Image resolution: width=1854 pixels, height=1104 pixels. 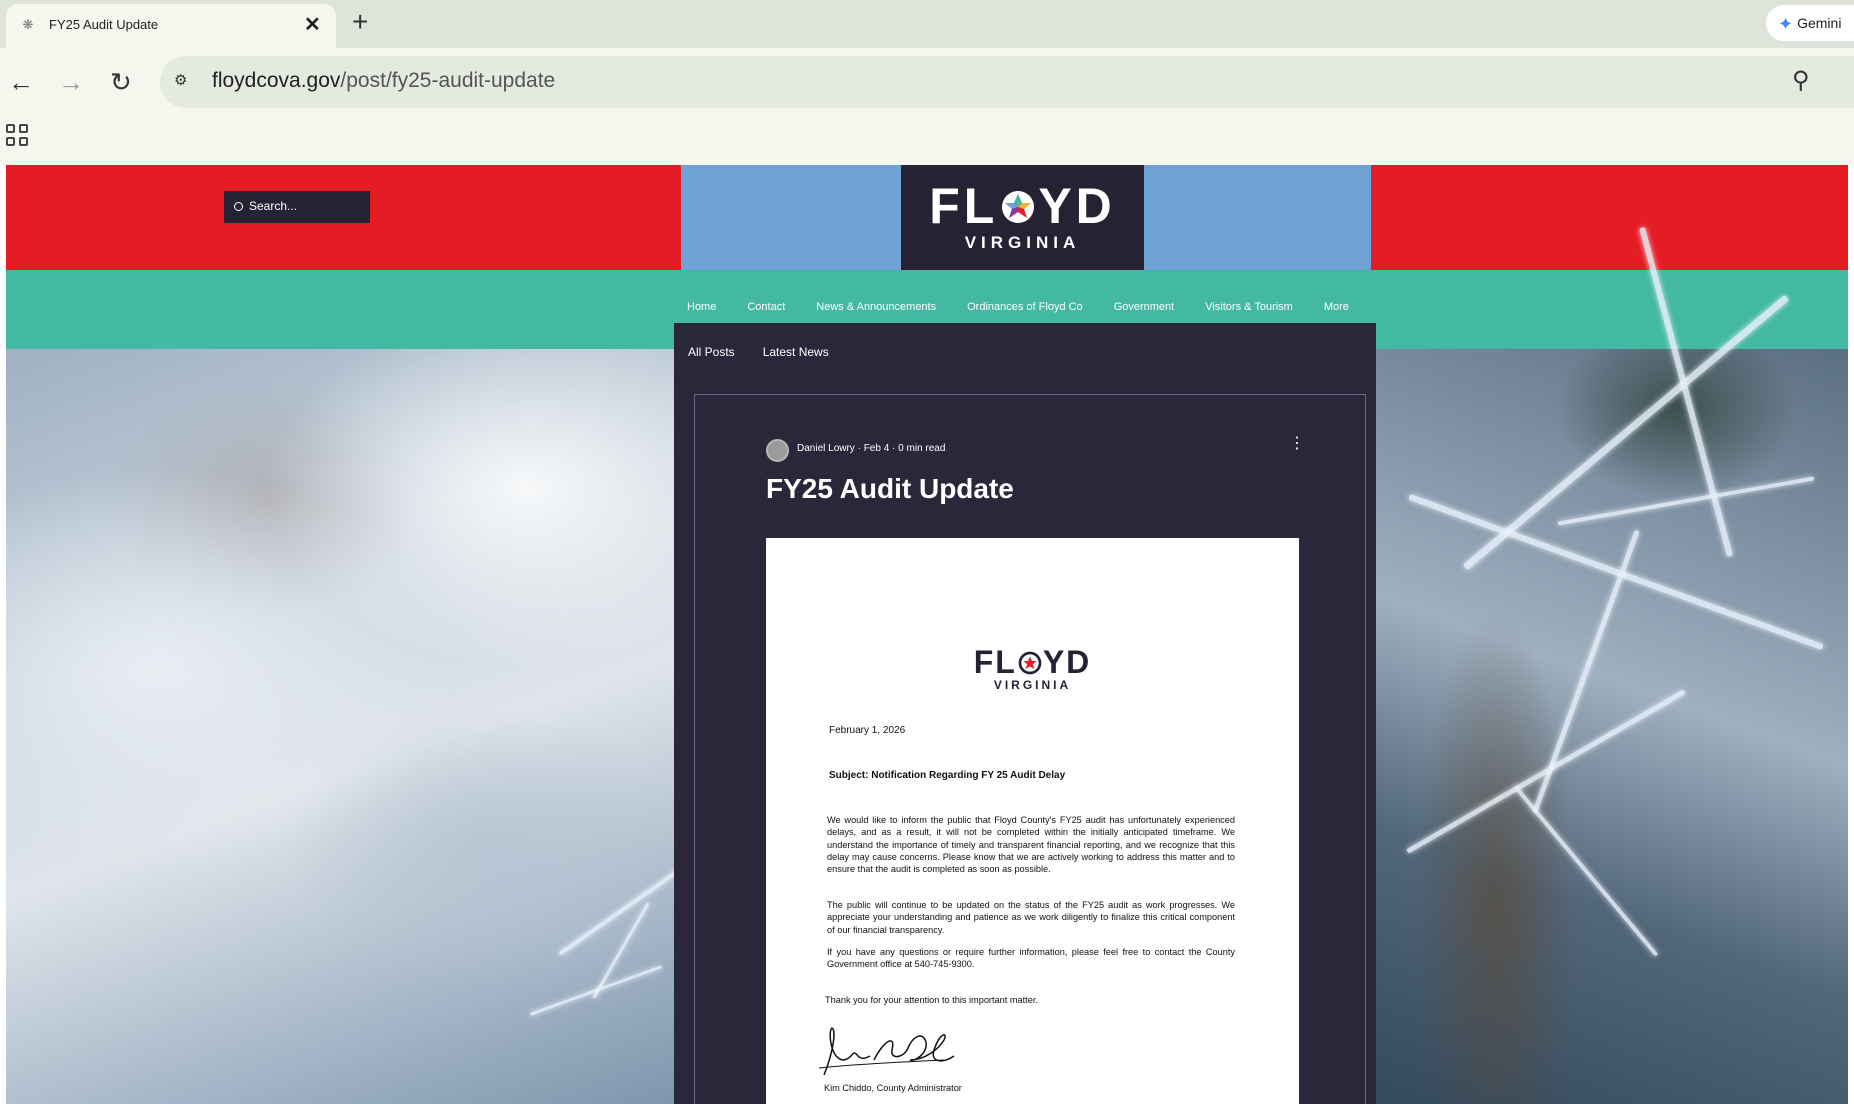 I want to click on gemini-button: ✦ Gemini, so click(x=1810, y=23).